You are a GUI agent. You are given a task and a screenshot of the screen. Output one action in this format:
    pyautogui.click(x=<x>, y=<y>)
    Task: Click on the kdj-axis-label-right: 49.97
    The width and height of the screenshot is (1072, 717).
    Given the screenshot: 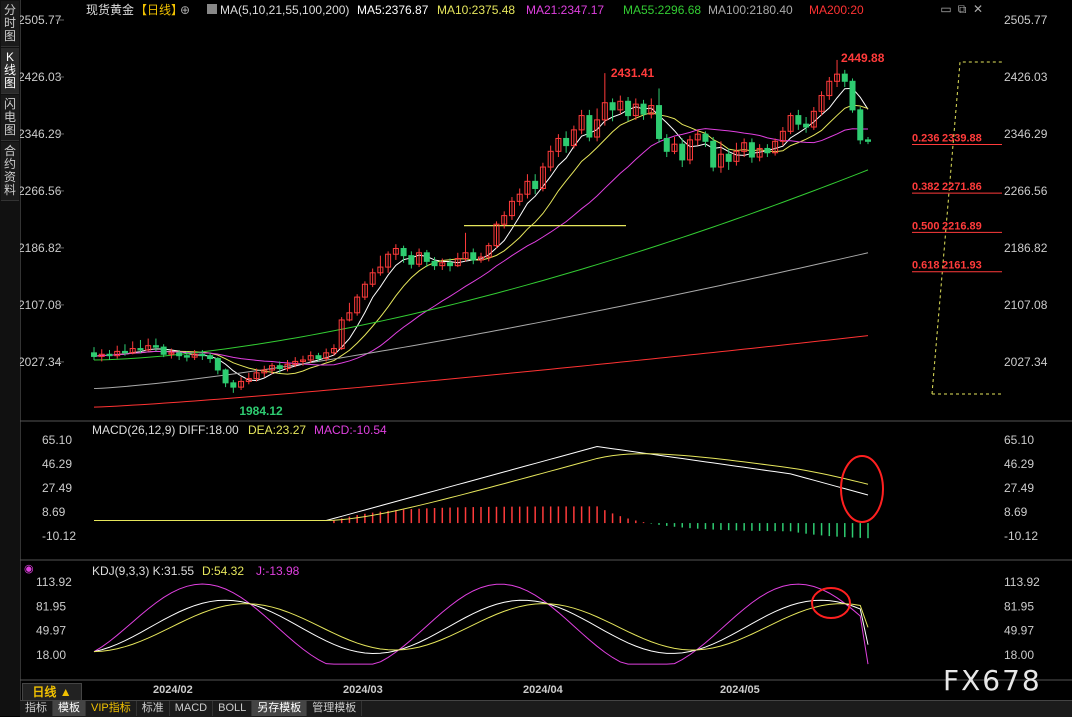 What is the action you would take?
    pyautogui.click(x=1019, y=631)
    